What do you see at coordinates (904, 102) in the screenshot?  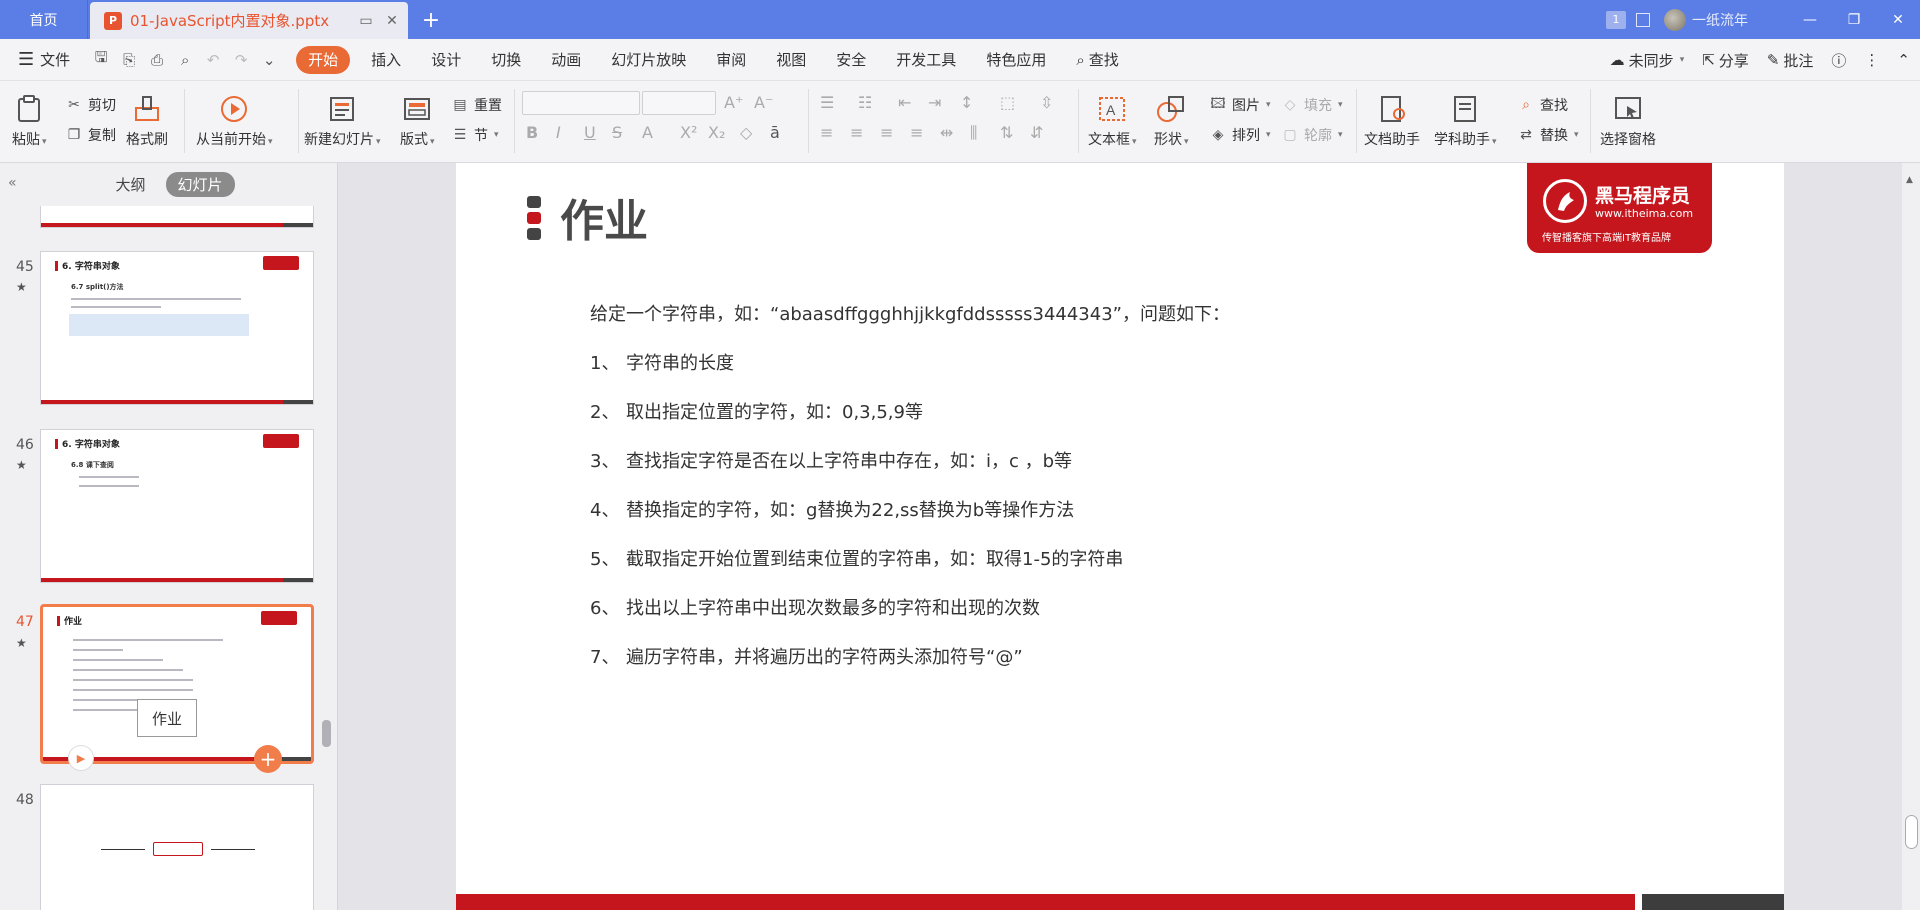 I see `decrease-indent-icon: ⇤` at bounding box center [904, 102].